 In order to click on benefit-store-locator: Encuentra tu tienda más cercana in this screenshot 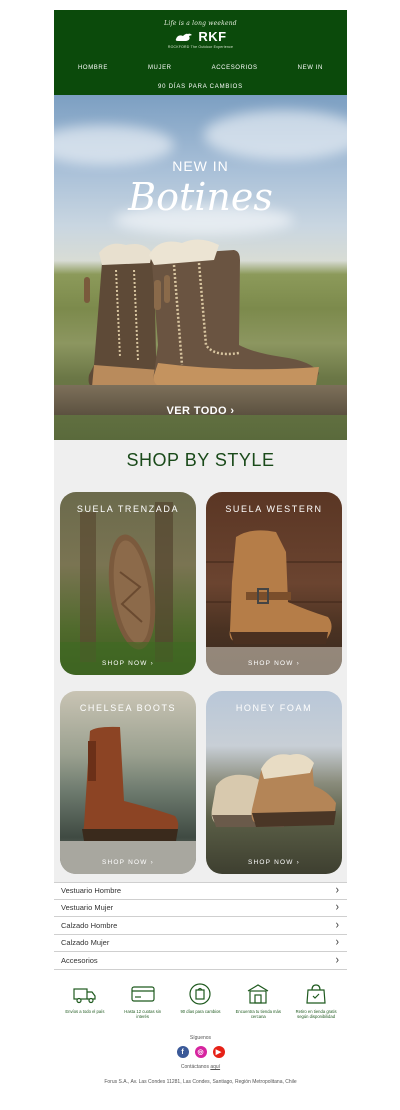, I will do `click(258, 1001)`.